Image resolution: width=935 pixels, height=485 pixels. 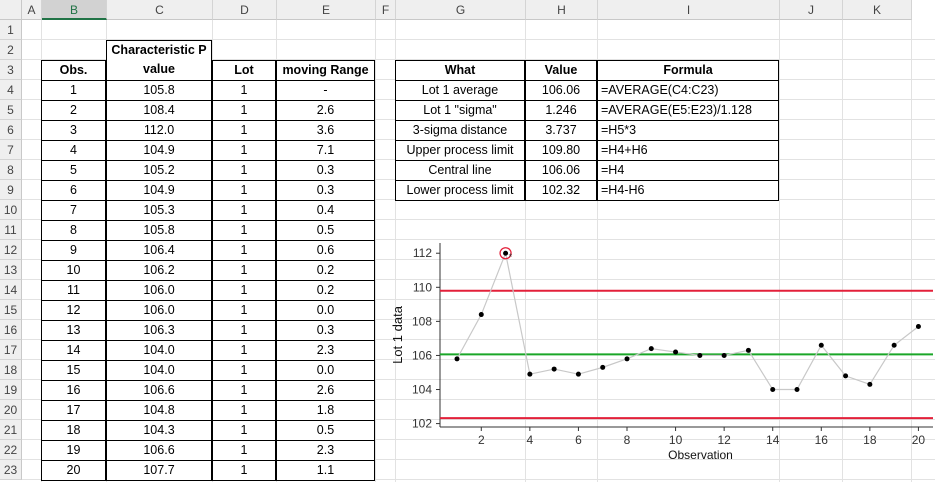 I want to click on header-characteristic: Characteristic P value, so click(x=159, y=60).